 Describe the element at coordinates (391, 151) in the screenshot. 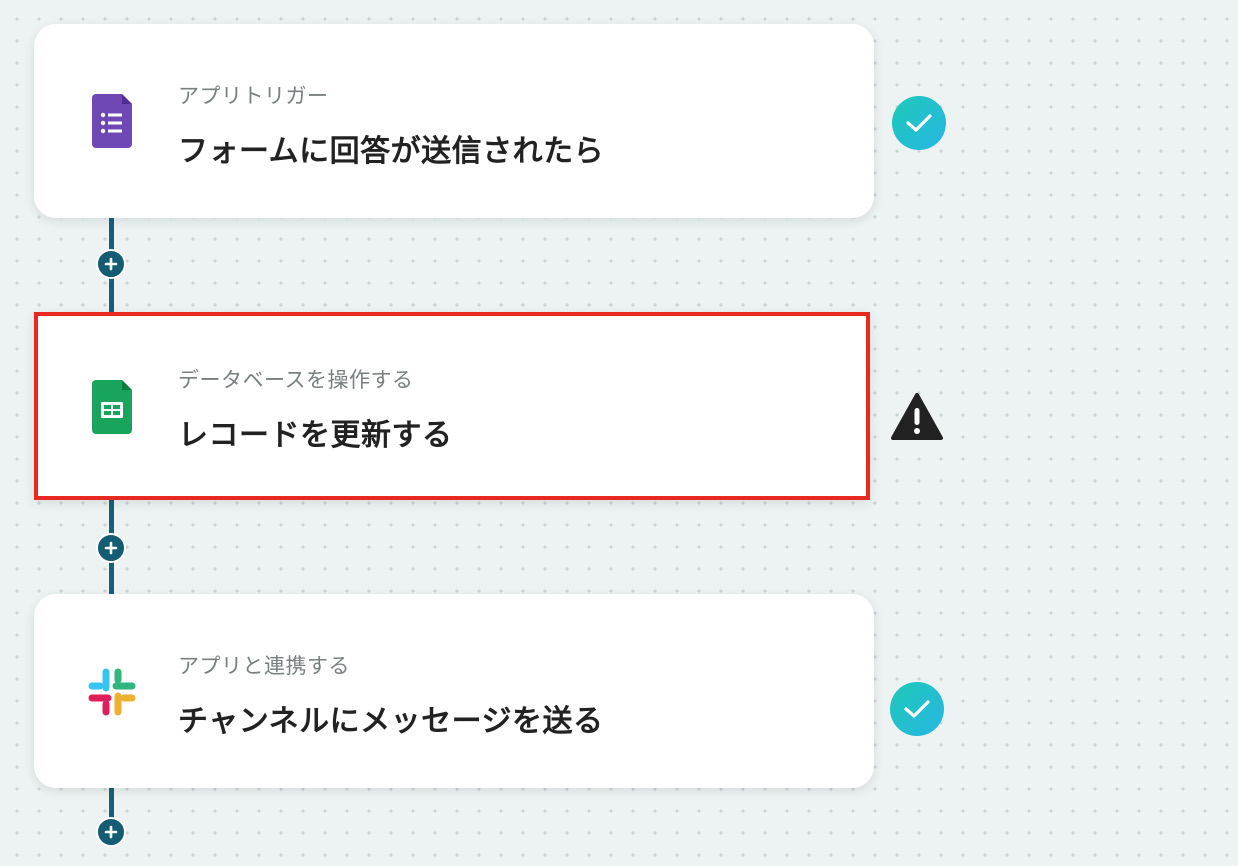

I see `step-title: フォームに回答が送信されたら` at that location.